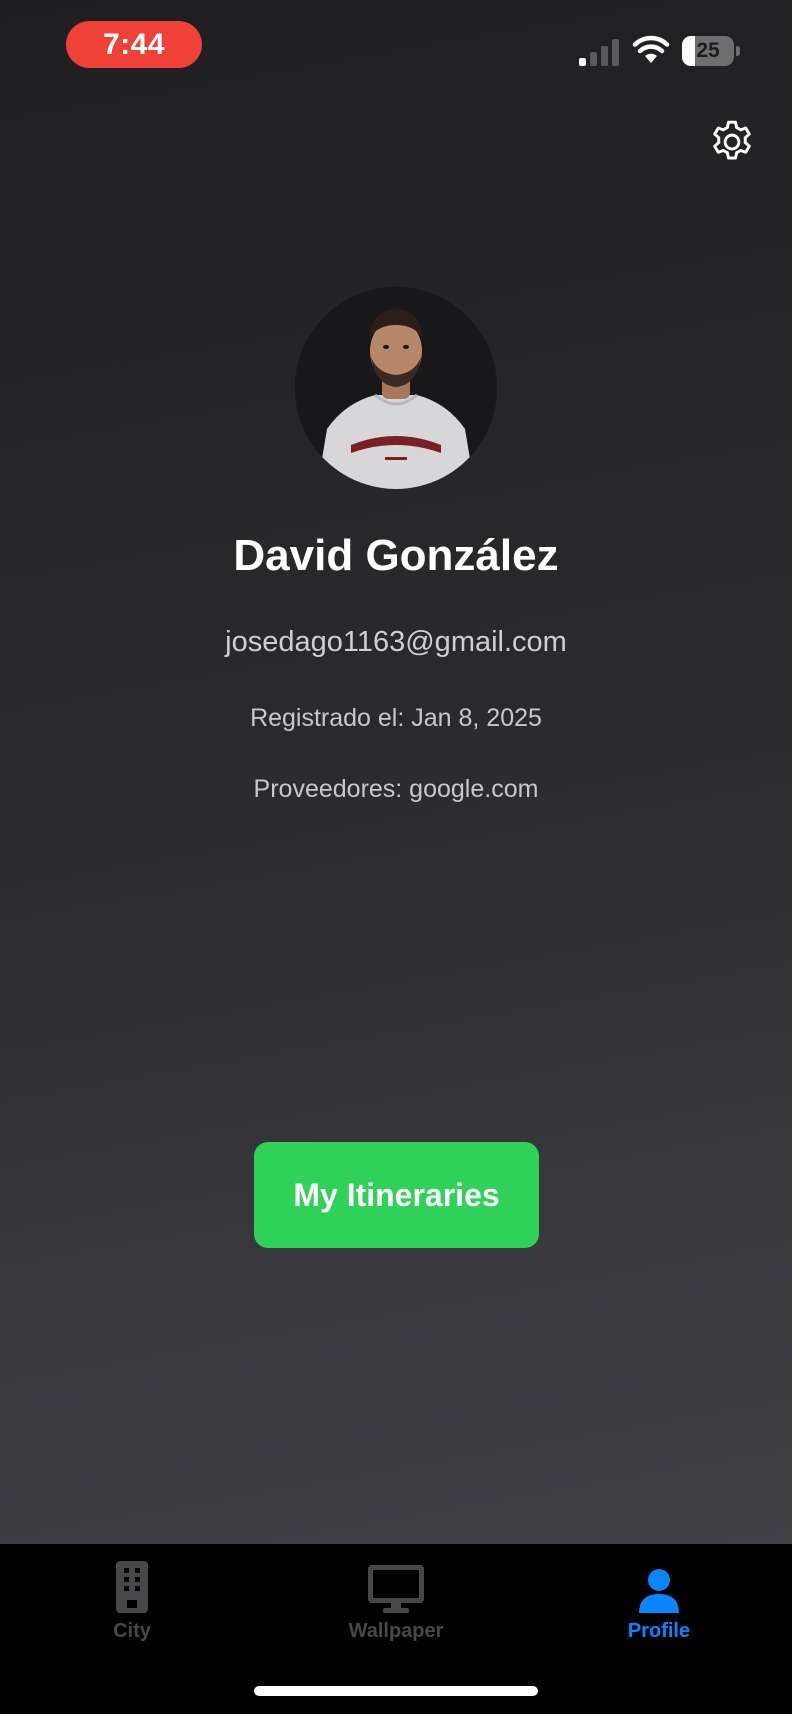 The height and width of the screenshot is (1714, 792). I want to click on building-icon, so click(132, 1587).